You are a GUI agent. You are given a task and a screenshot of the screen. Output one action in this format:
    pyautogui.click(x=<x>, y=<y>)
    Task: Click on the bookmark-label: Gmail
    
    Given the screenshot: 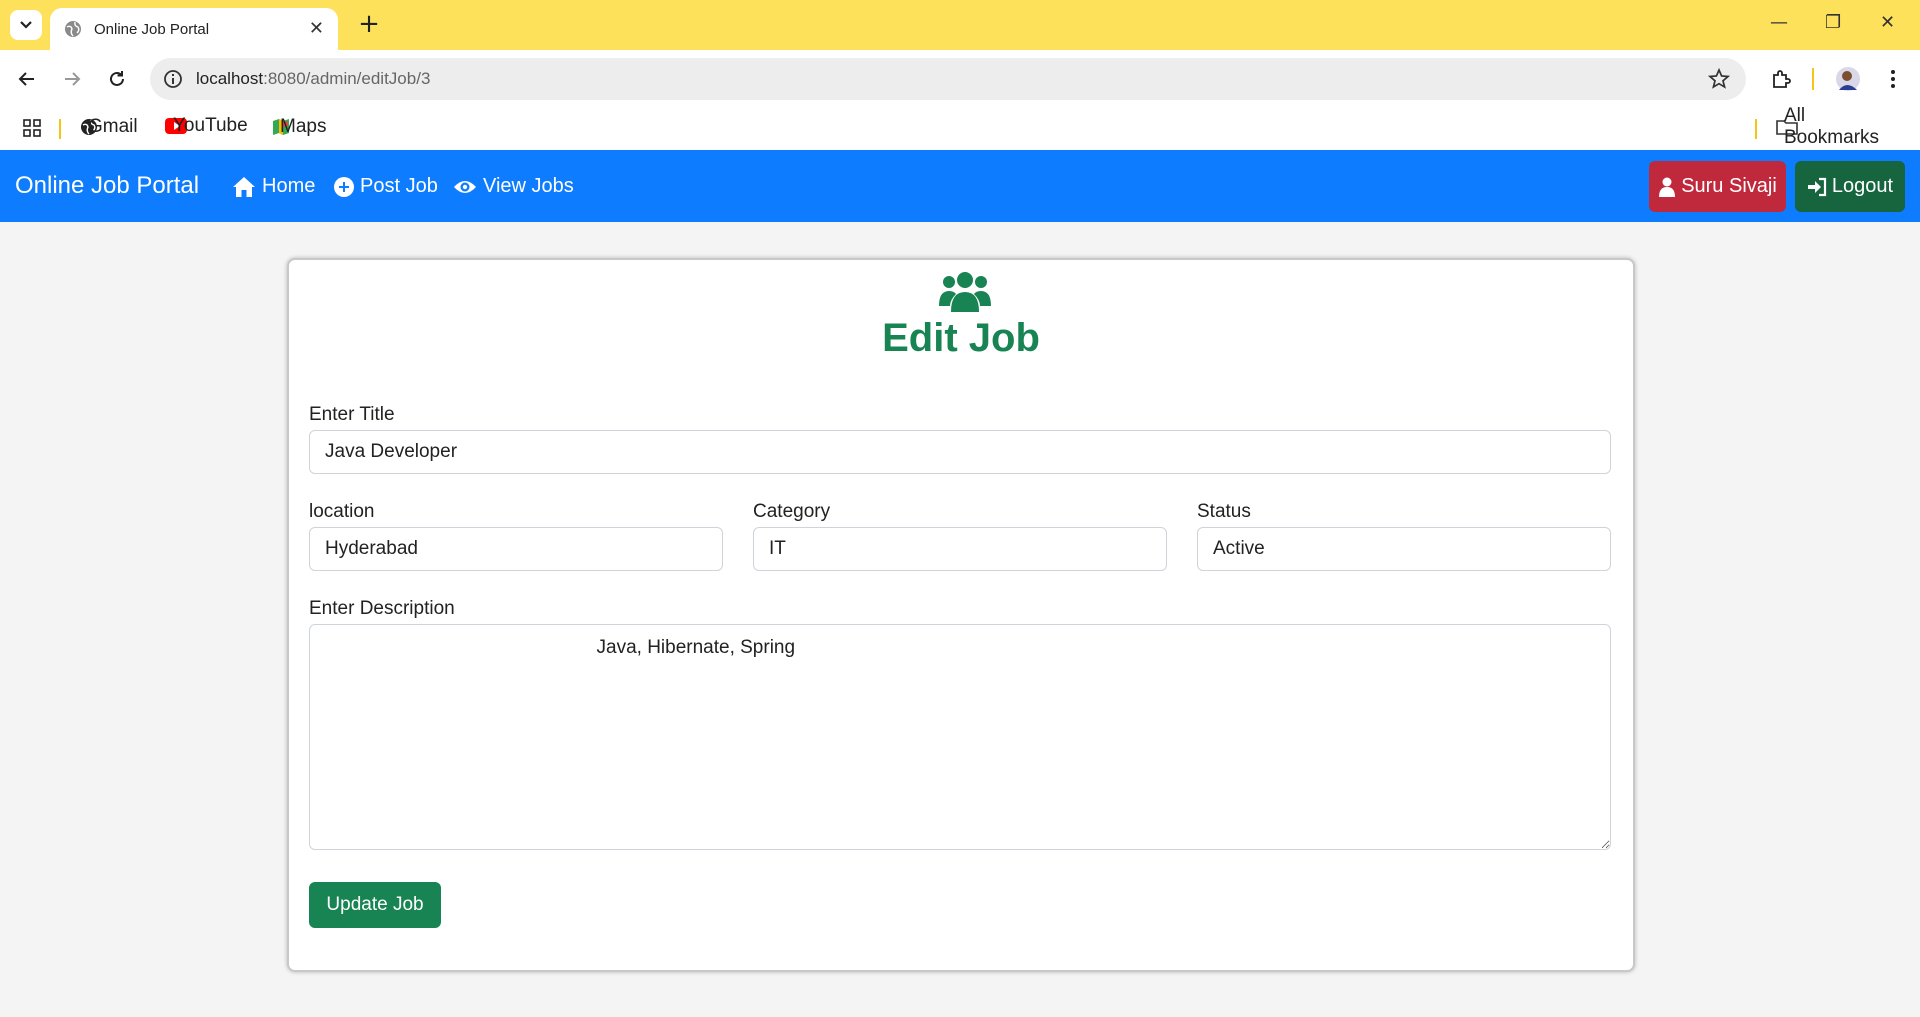 What is the action you would take?
    pyautogui.click(x=113, y=126)
    